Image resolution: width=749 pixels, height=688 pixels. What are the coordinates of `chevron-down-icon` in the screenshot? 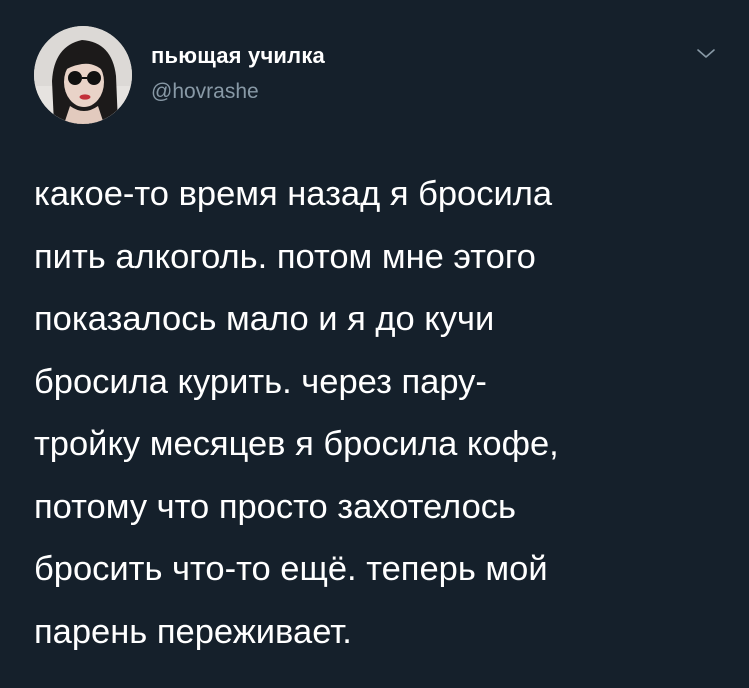 It's located at (706, 54).